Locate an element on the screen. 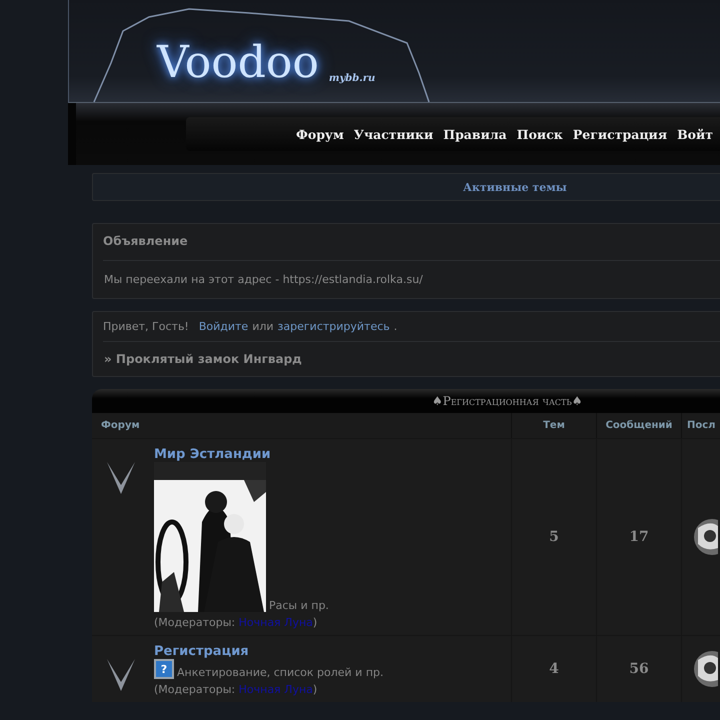 The width and height of the screenshot is (720, 720). column-header: Сообщений is located at coordinates (639, 425).